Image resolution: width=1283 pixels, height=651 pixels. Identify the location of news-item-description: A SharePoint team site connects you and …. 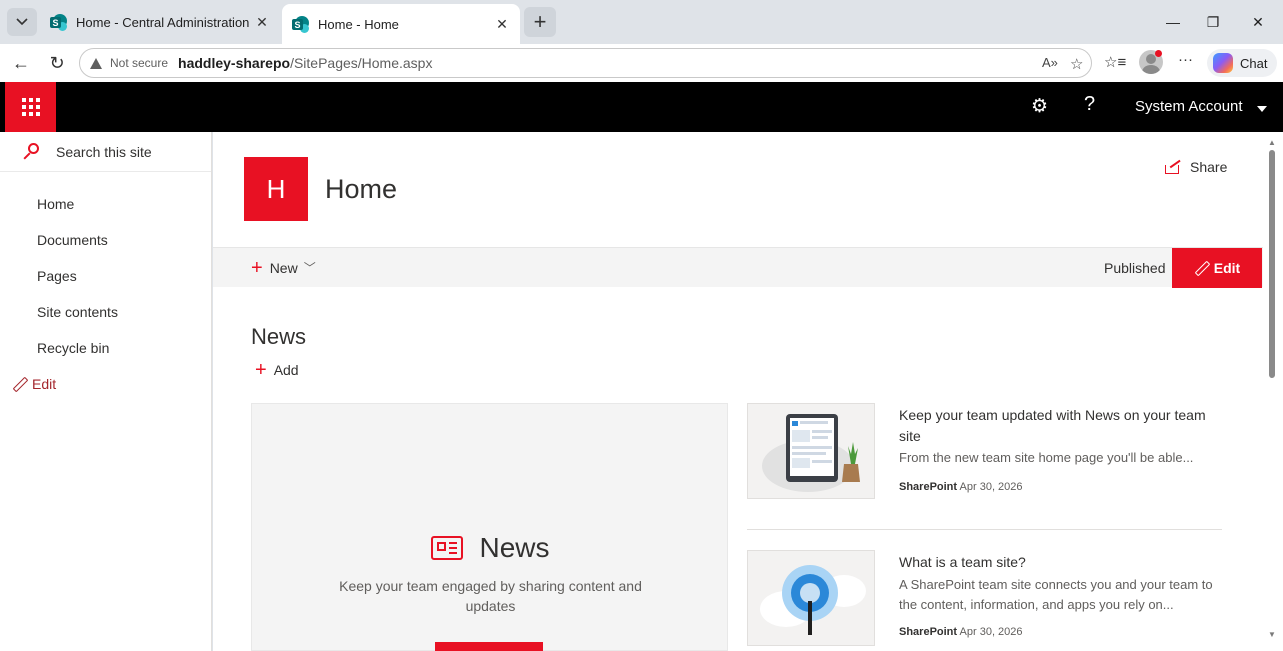
(1056, 594).